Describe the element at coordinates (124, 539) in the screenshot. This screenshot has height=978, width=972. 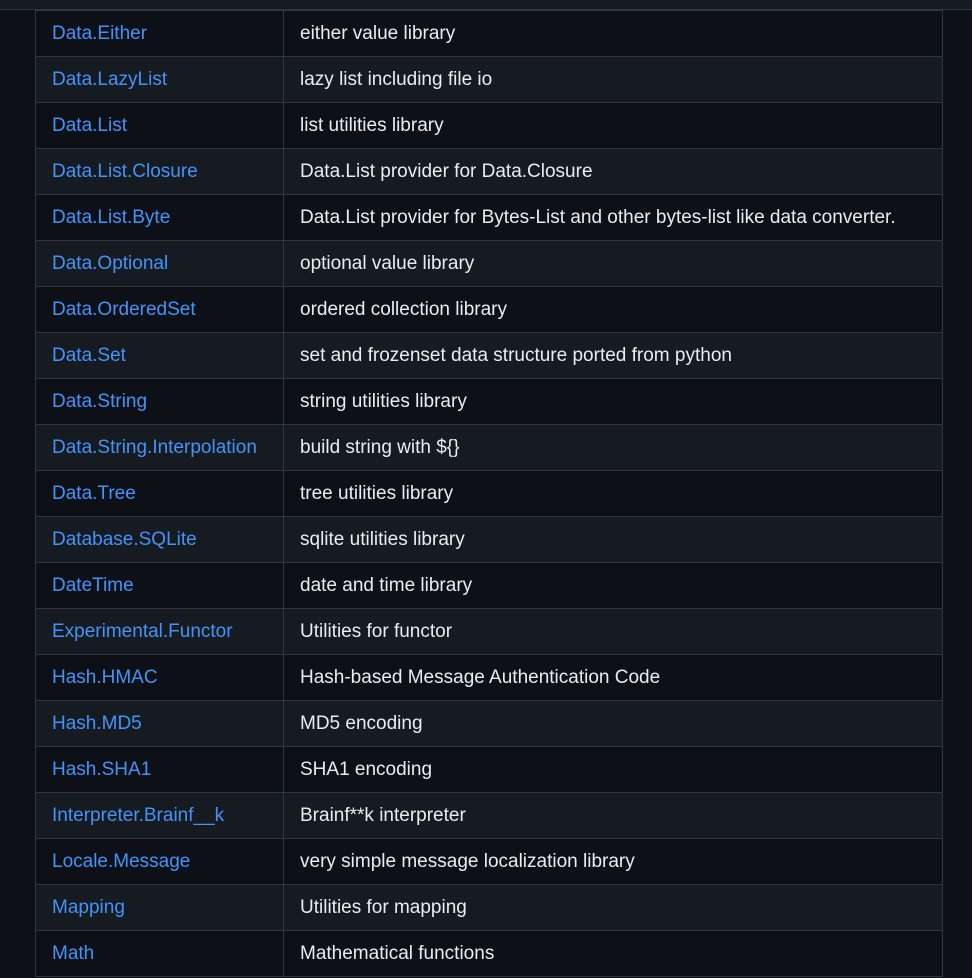
I see `module-link: Database.SQLite` at that location.